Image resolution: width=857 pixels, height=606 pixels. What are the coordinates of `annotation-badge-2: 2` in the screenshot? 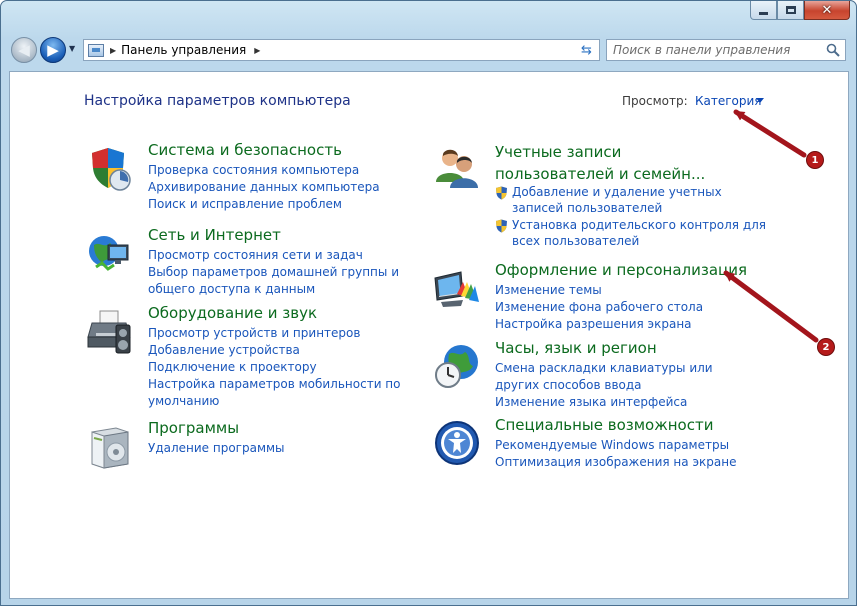 It's located at (826, 347).